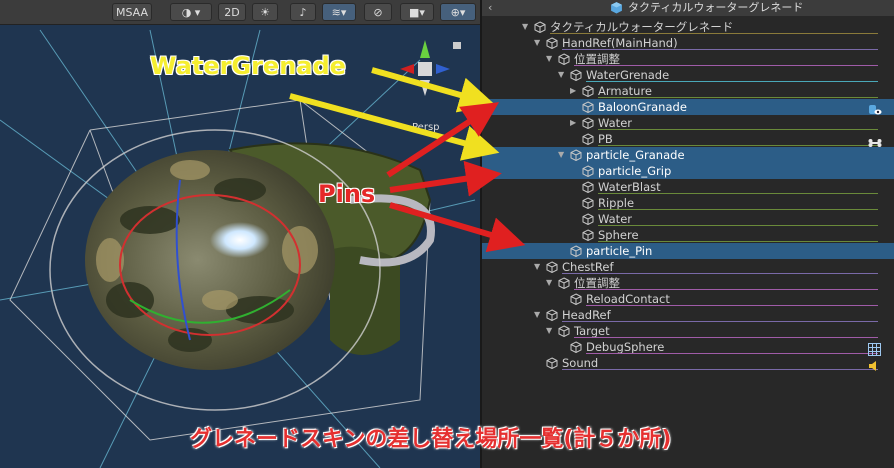 This screenshot has height=468, width=894. Describe the element at coordinates (431, 439) in the screenshot. I see `caption-text: グレネードスキンの差し替え場所一覧(計５か所)` at that location.